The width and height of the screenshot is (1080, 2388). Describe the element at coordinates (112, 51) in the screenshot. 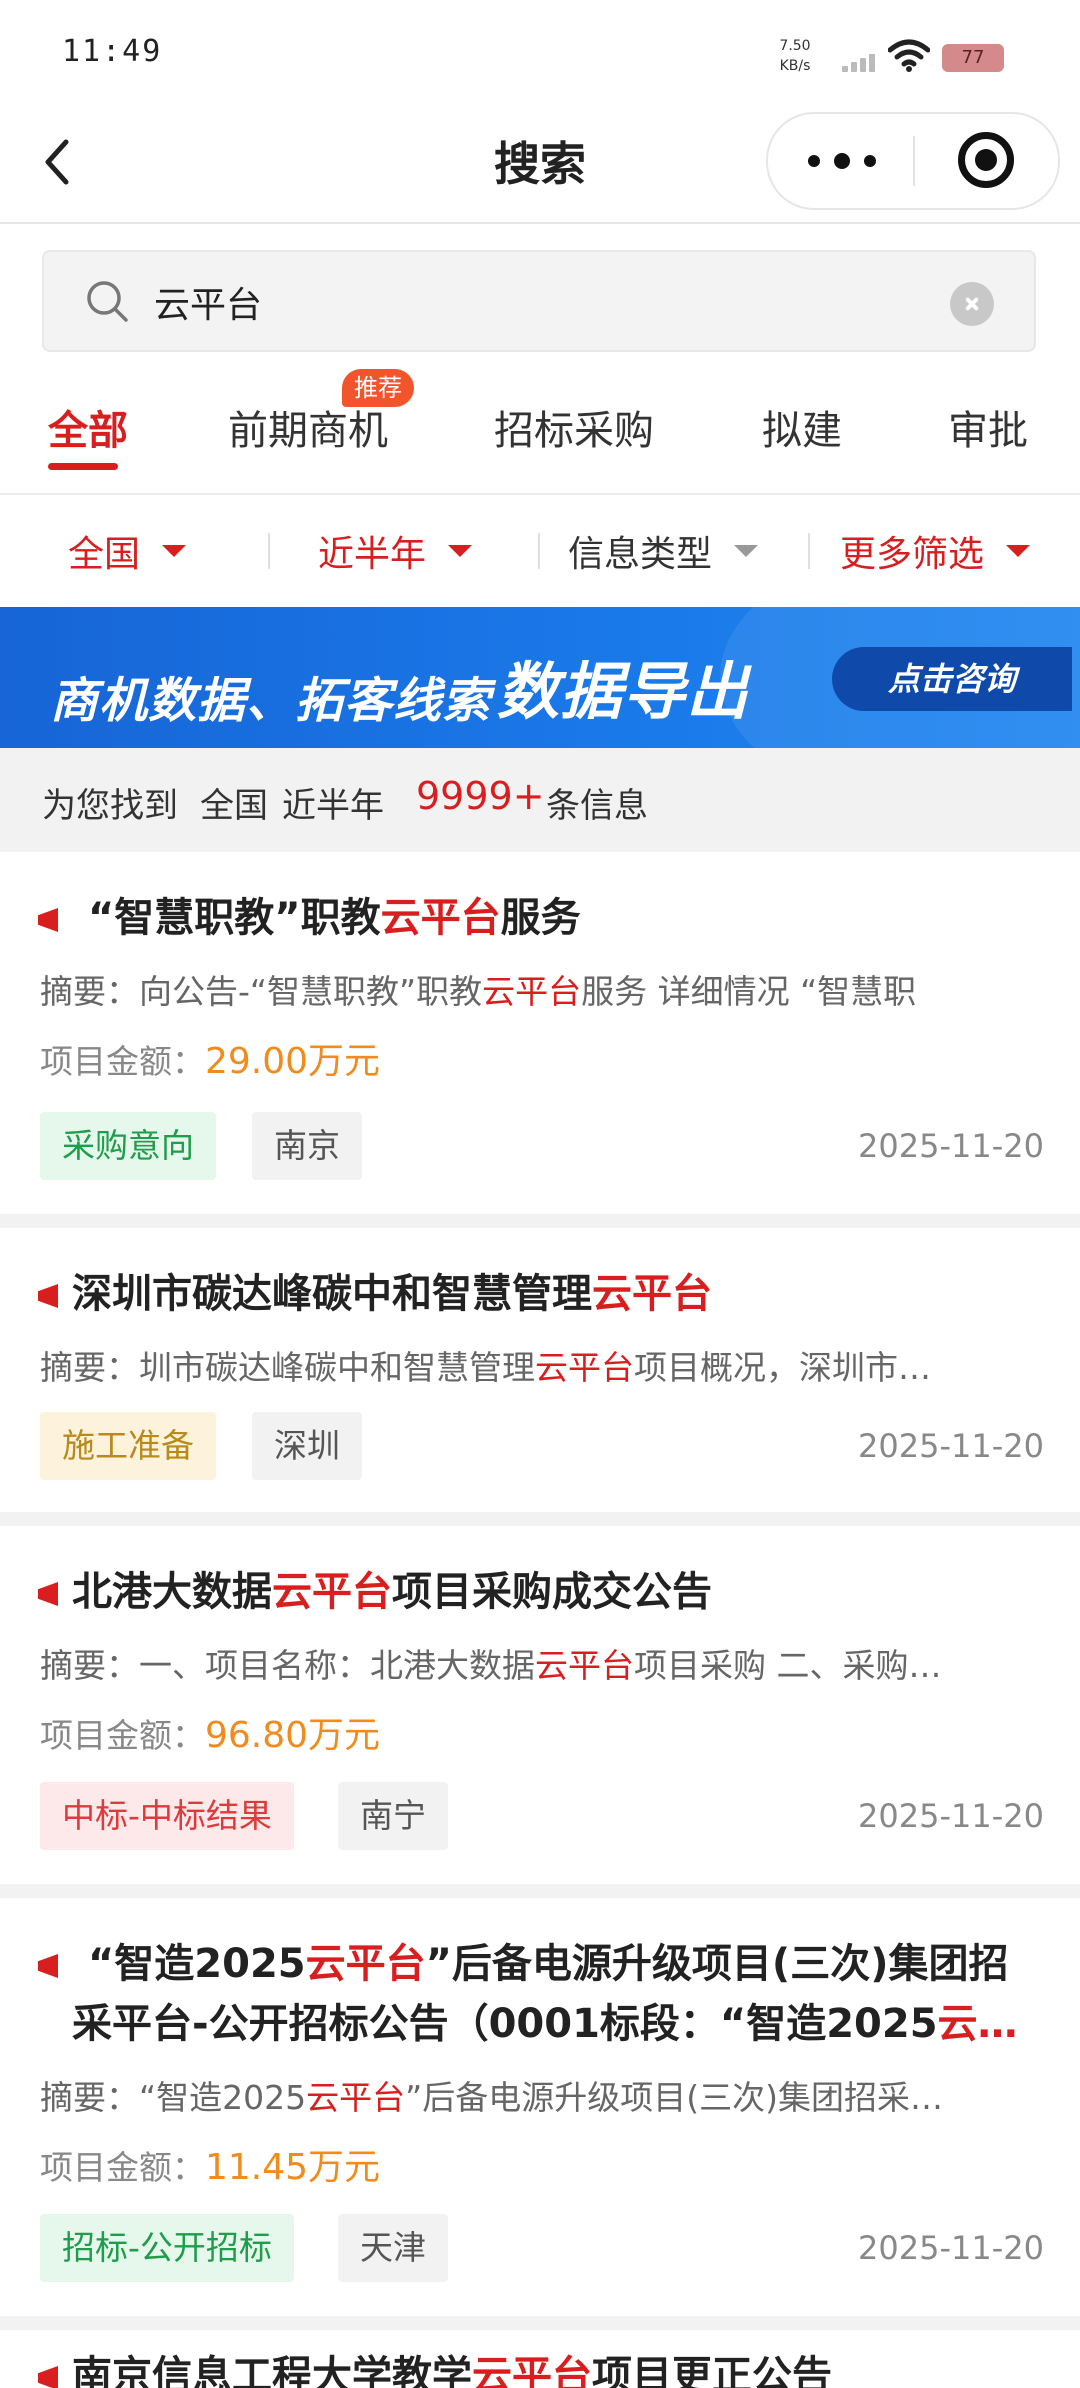

I see `status-time: 11:49` at that location.